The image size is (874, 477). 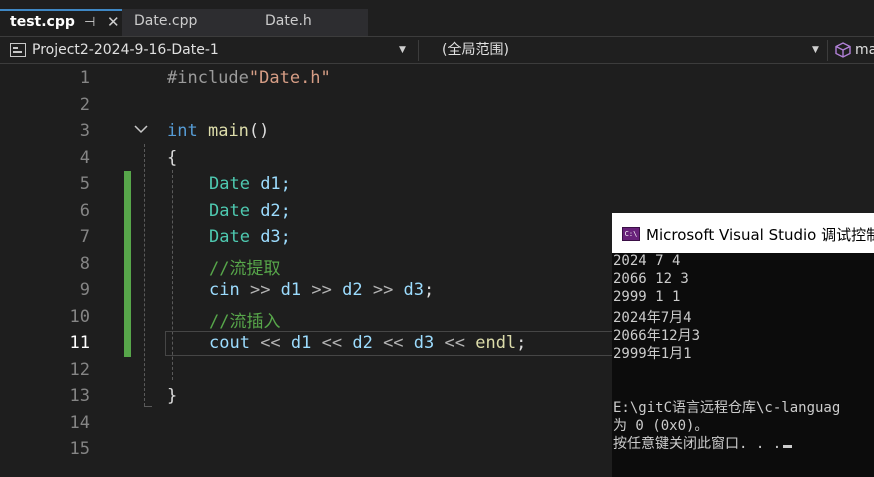 I want to click on code-line-9: cin >> d1 >> d2 >> d3;, so click(x=321, y=290).